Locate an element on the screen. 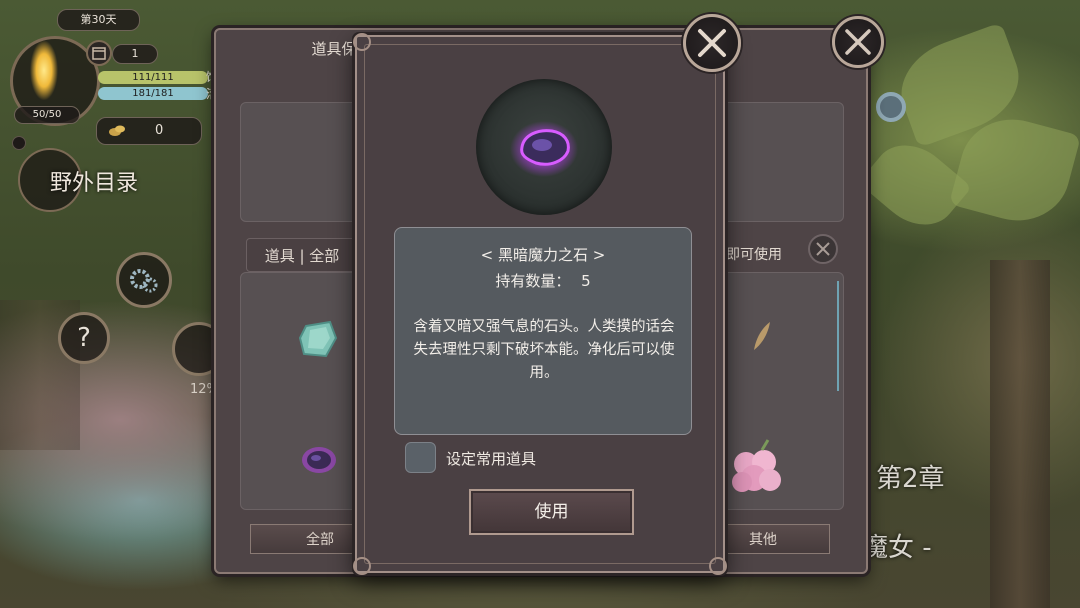 This screenshot has width=1080, height=608. flame-value: 50/50 is located at coordinates (47, 115).